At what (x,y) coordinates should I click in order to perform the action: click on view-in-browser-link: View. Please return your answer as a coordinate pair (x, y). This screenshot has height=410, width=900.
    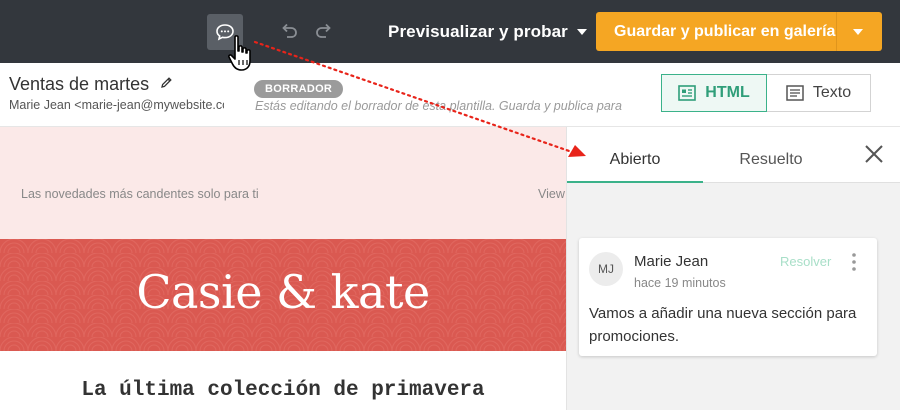
    Looking at the image, I should click on (551, 194).